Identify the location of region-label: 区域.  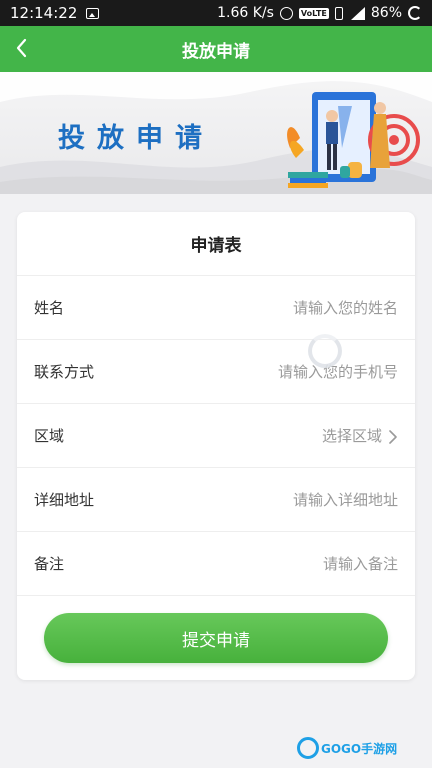
(49, 436).